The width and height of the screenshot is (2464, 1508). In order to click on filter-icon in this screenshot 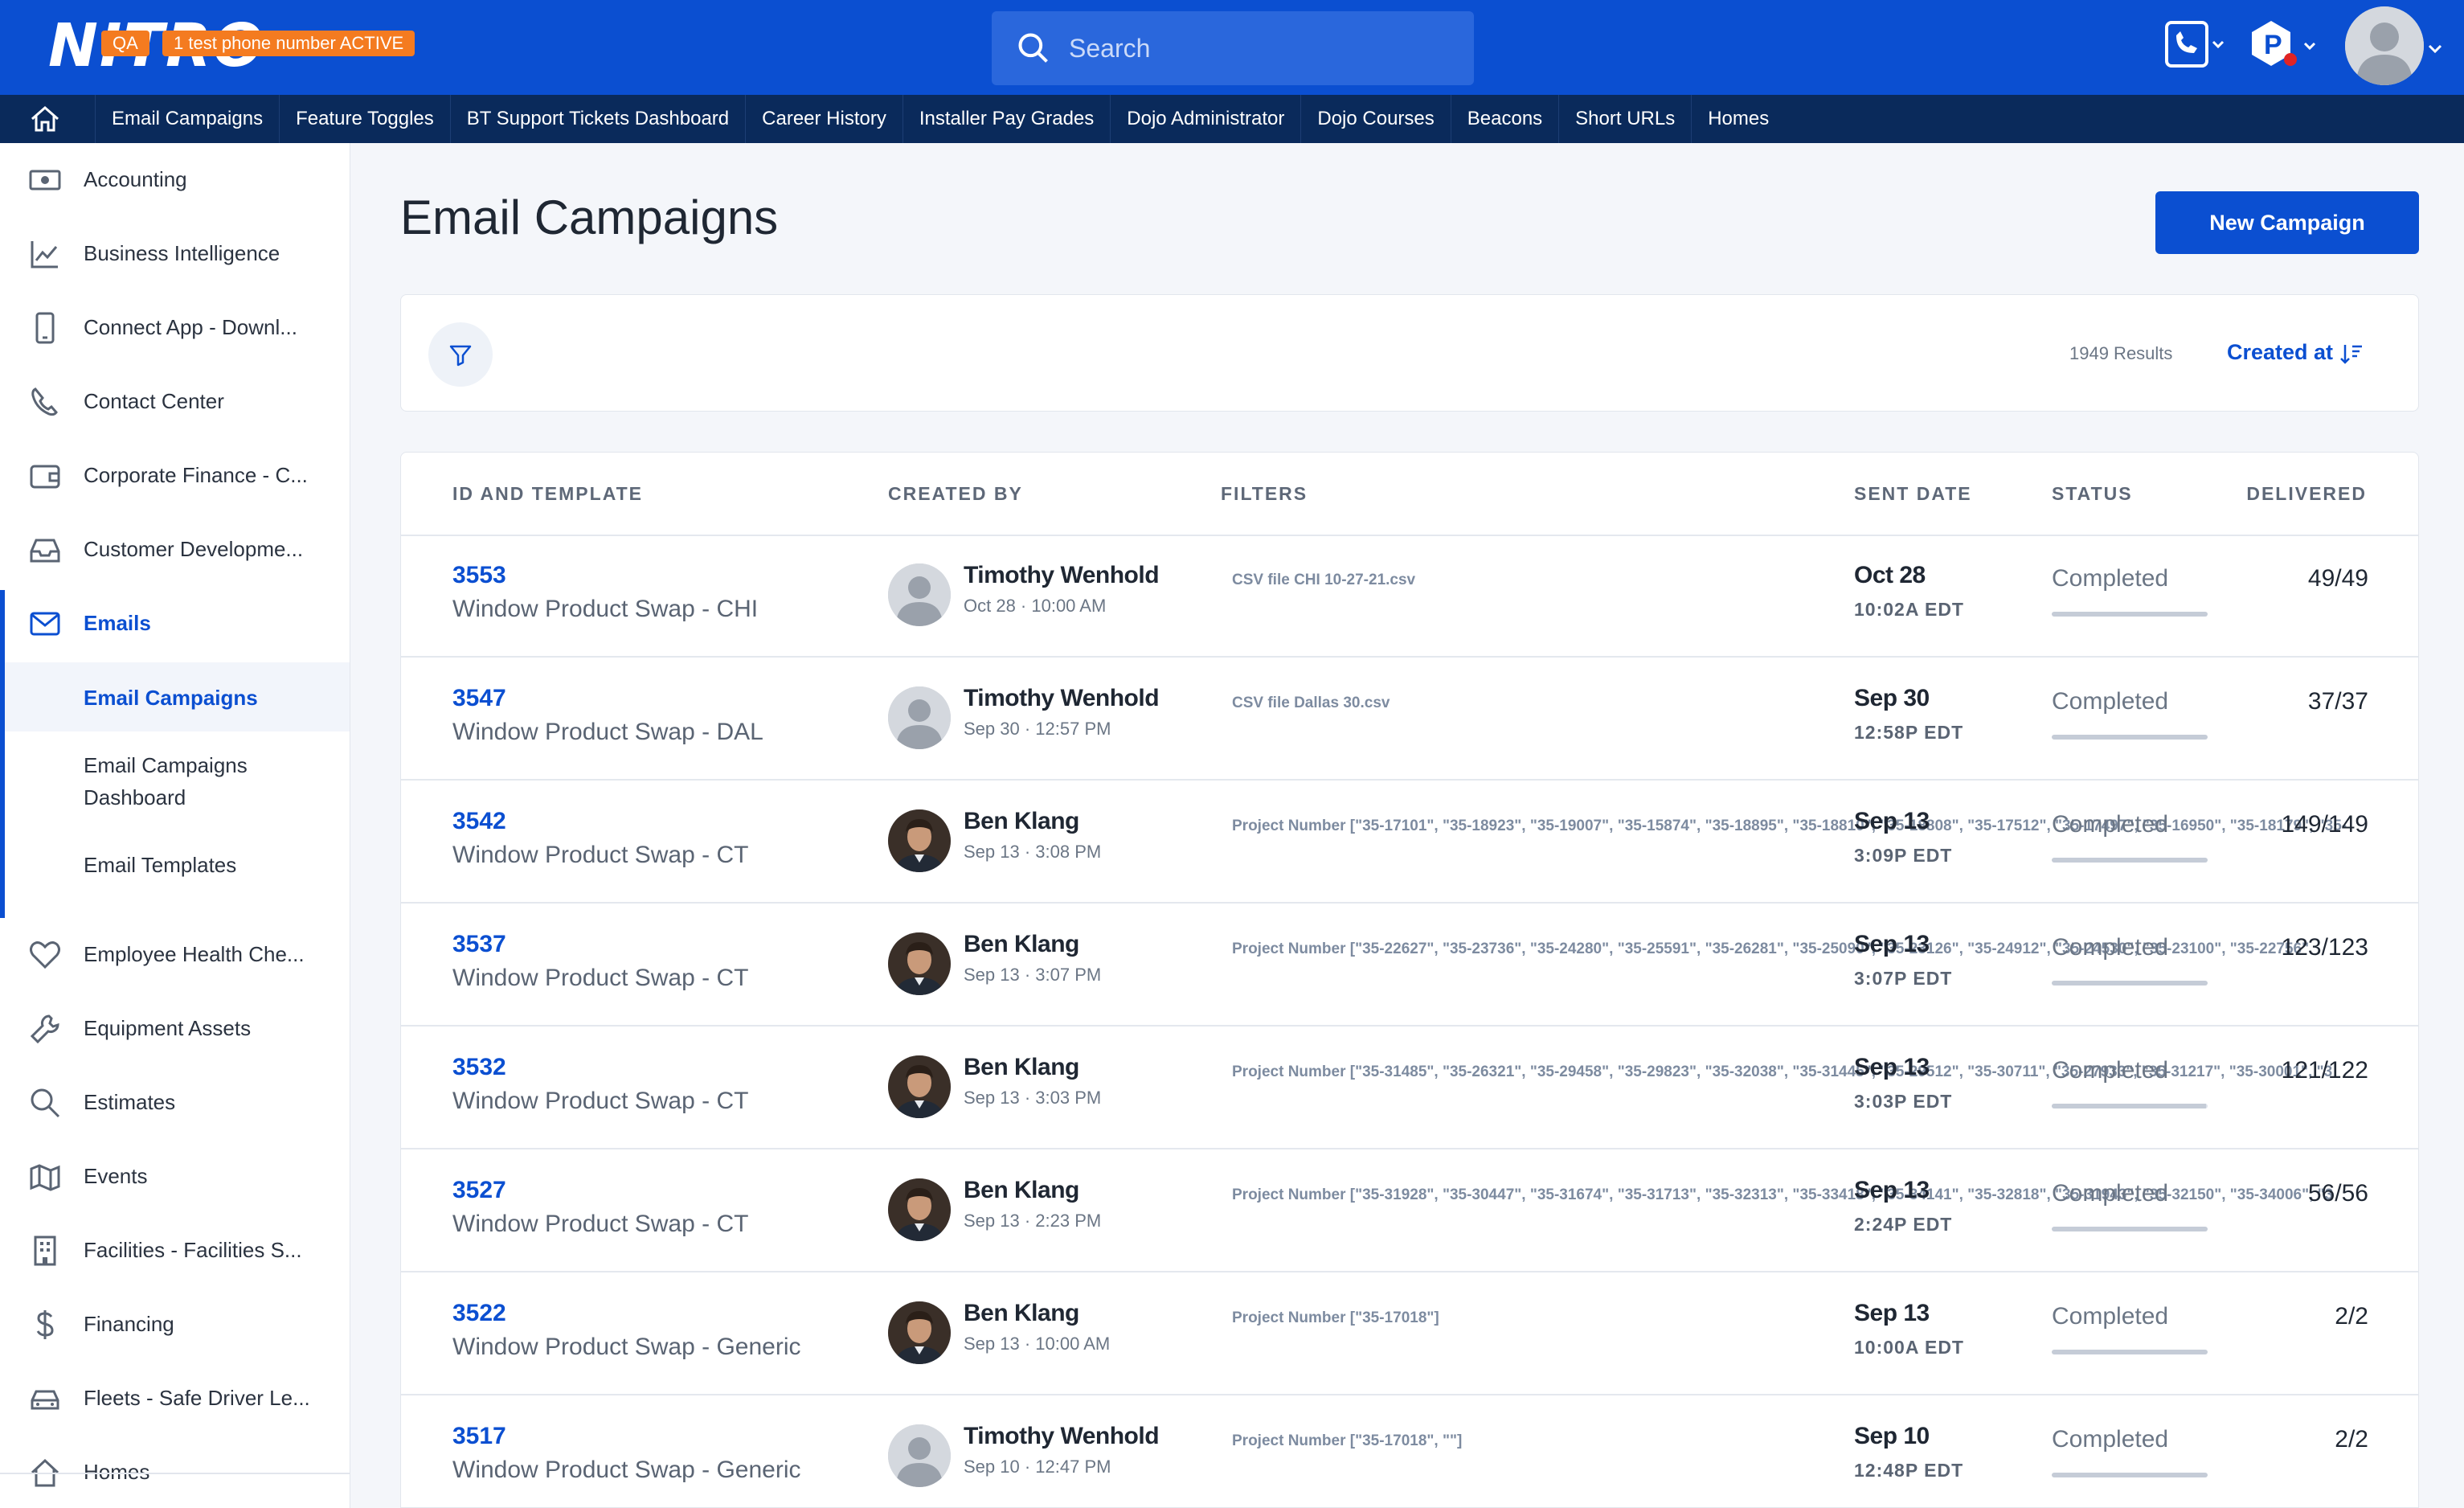, I will do `click(460, 356)`.